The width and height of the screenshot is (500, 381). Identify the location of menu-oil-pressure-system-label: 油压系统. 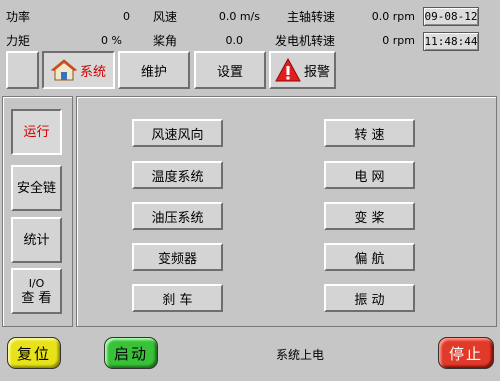
(177, 218).